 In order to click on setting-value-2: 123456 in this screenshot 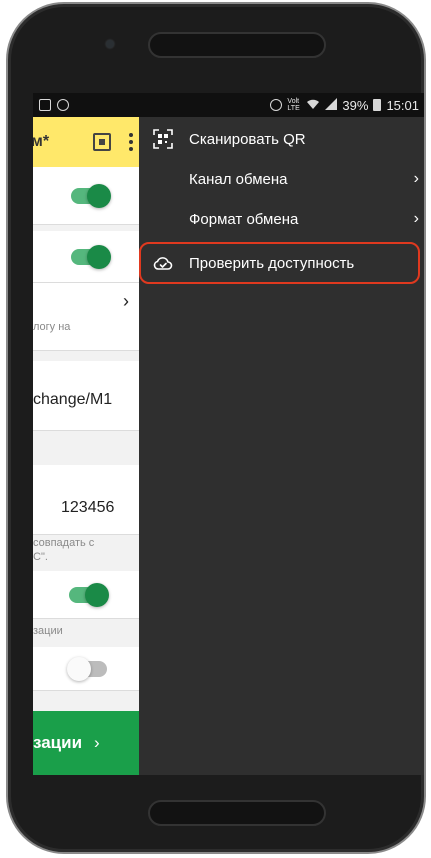, I will do `click(88, 507)`.